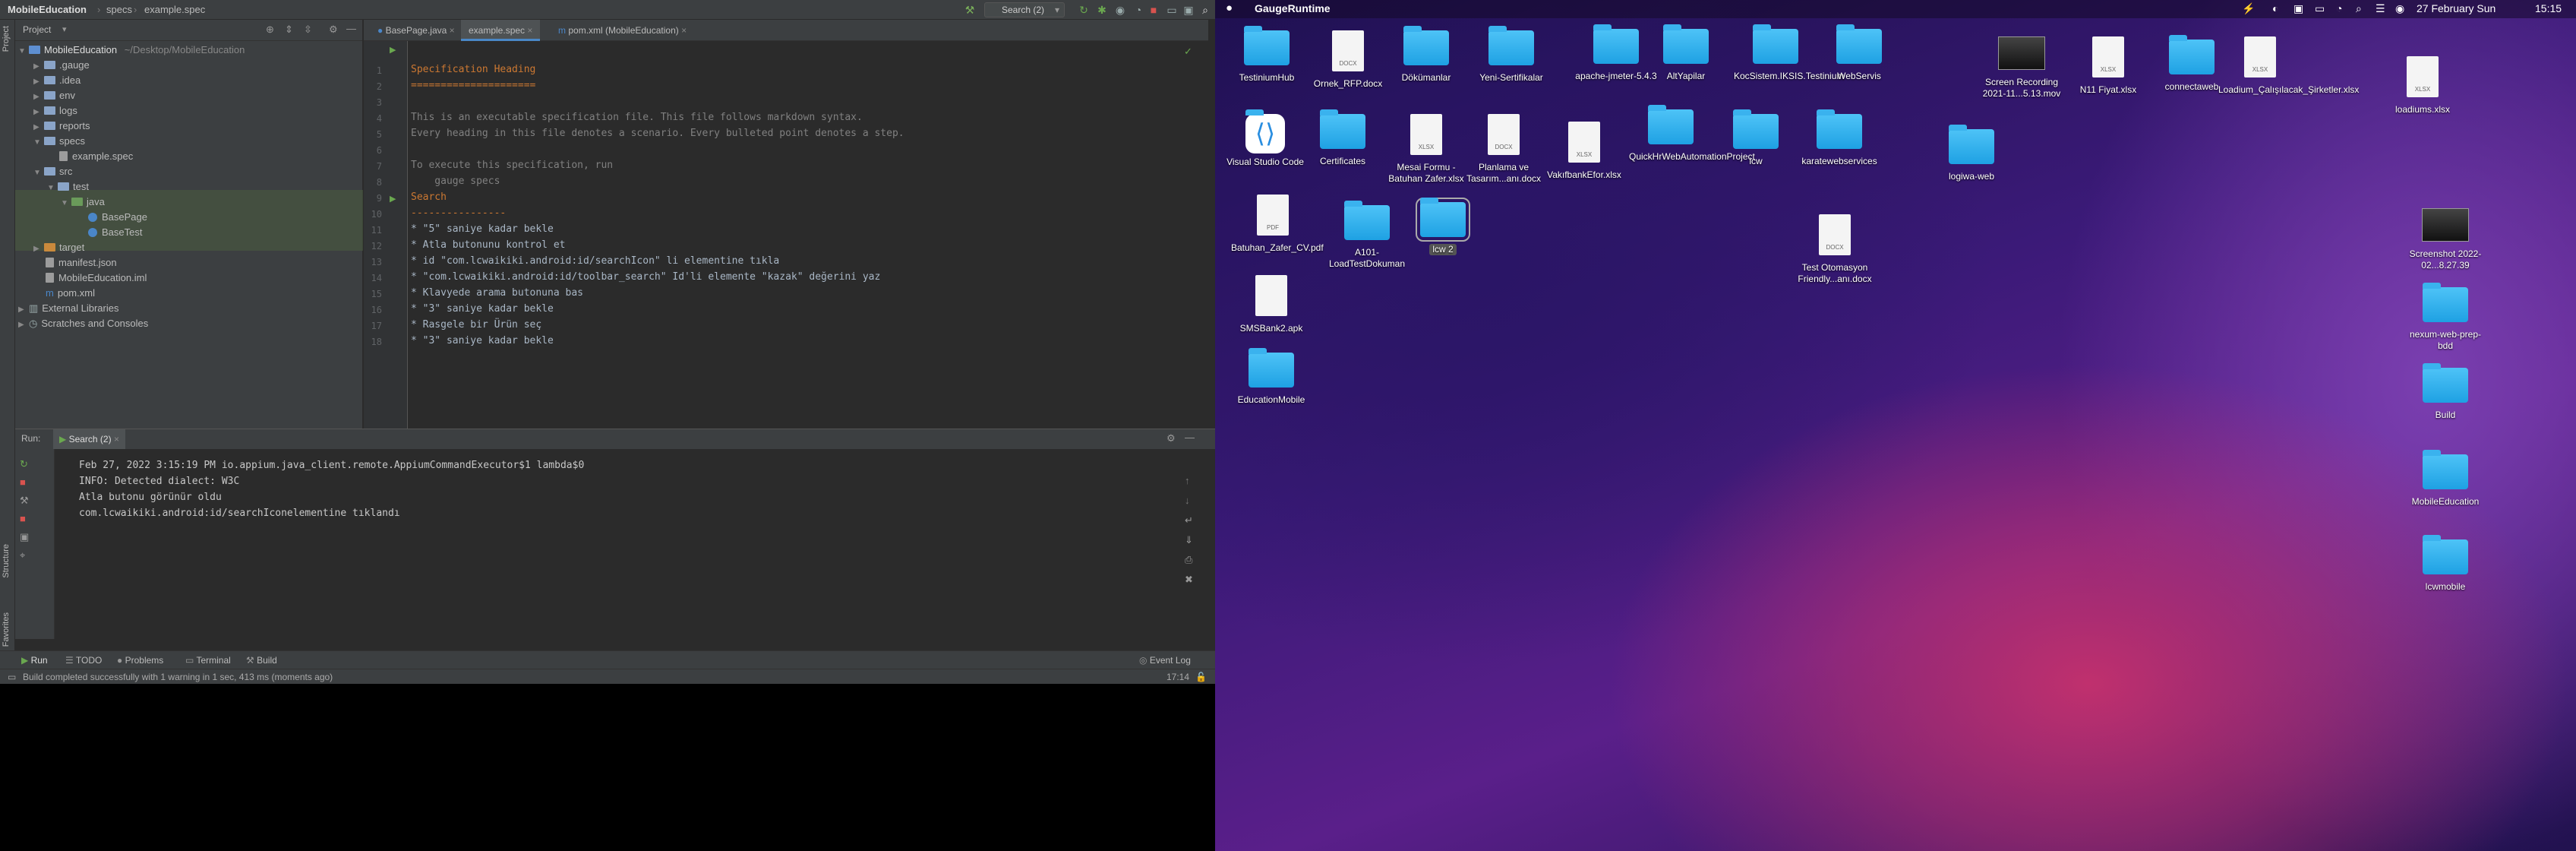  I want to click on arrow-down-icon: ↓, so click(1187, 500).